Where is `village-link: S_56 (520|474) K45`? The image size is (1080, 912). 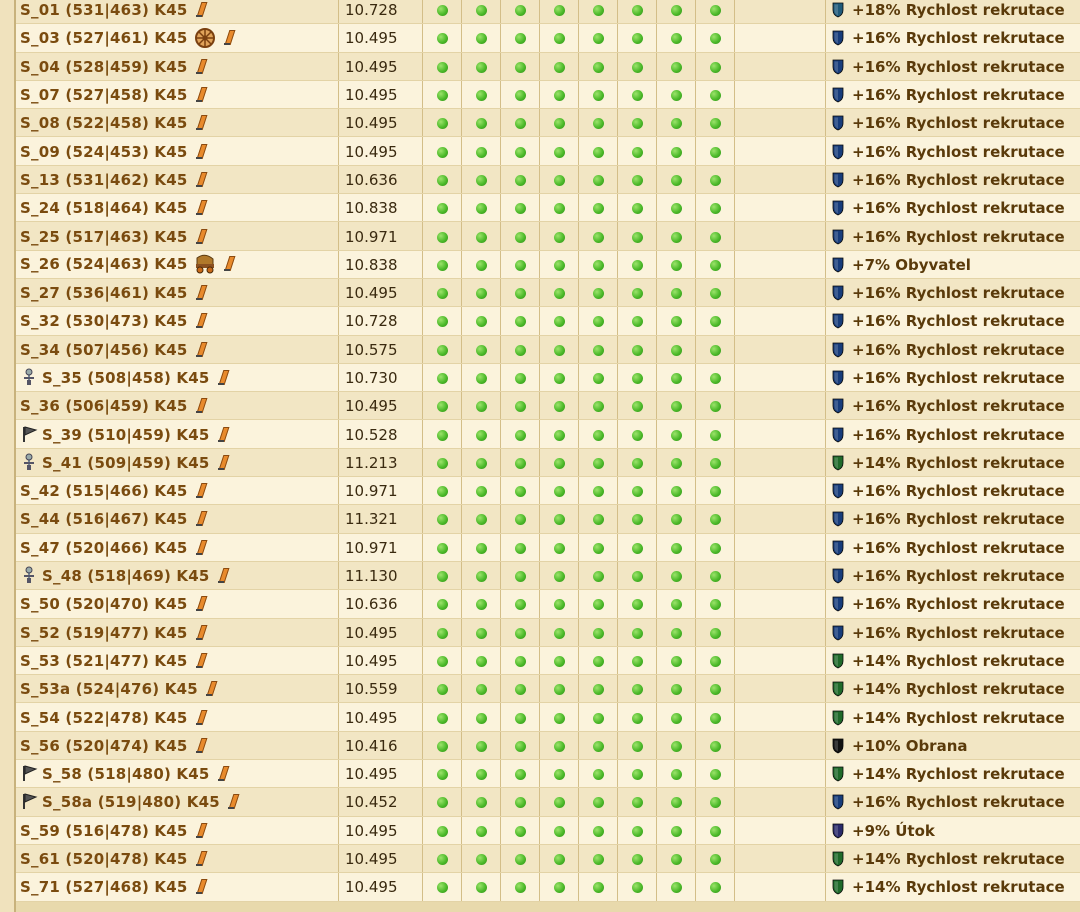
village-link: S_56 (520|474) K45 is located at coordinates (104, 746).